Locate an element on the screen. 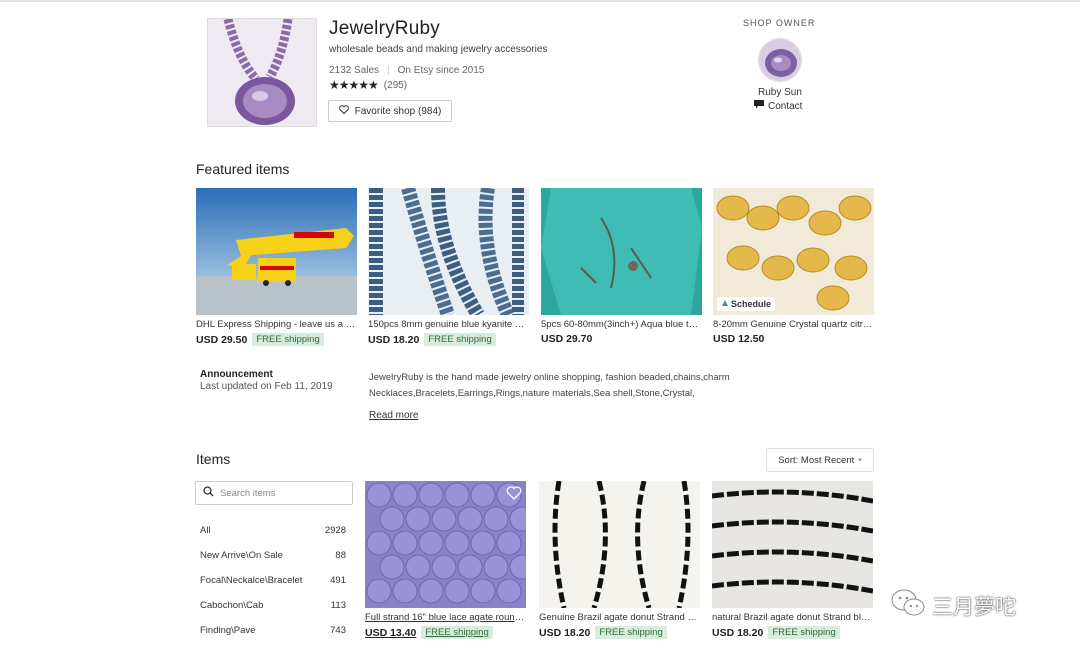 This screenshot has height=649, width=1080. sales-count: 2132 Sales is located at coordinates (354, 70).